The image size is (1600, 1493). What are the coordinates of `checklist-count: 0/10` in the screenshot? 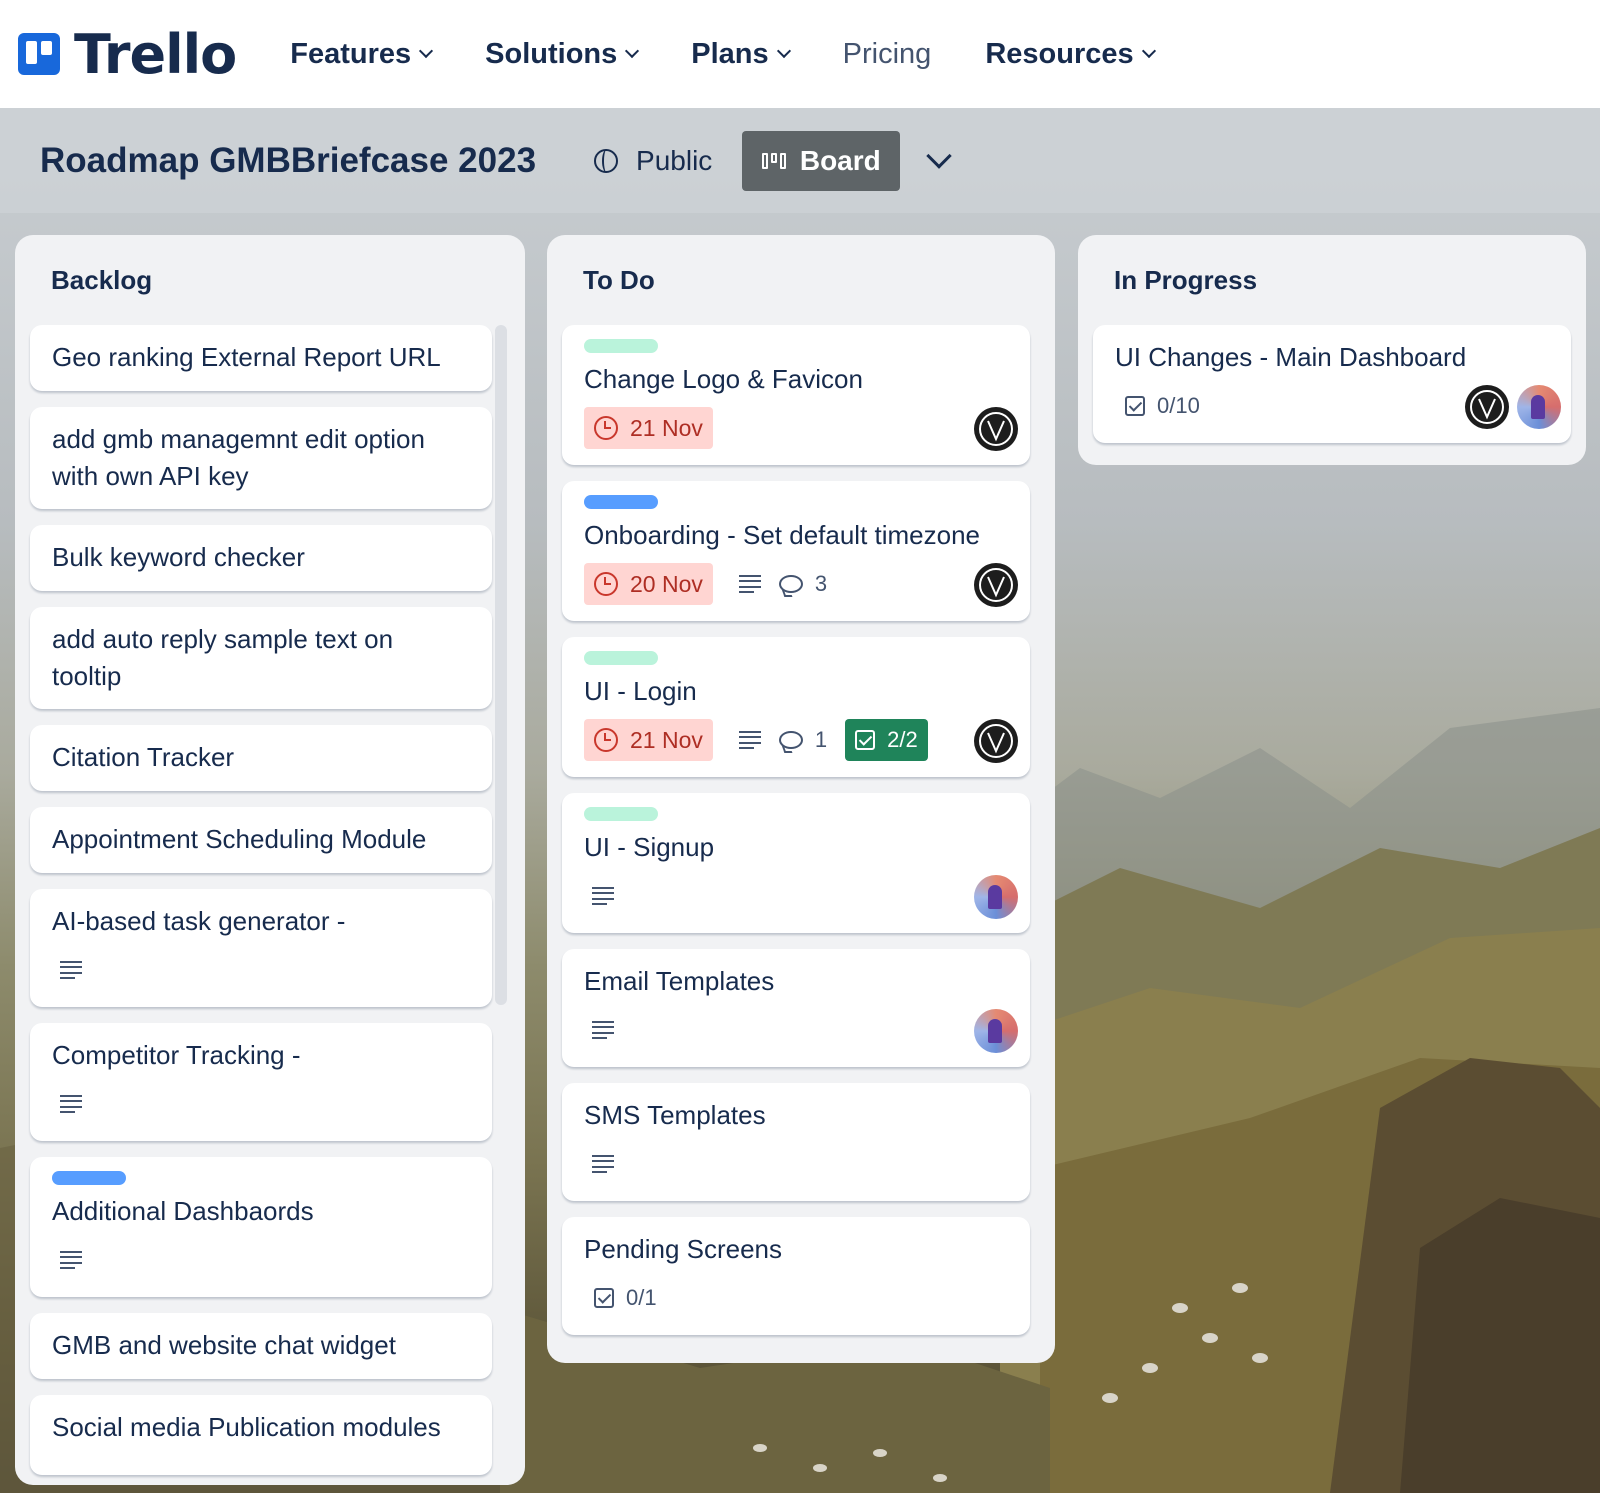 It's located at (1178, 405).